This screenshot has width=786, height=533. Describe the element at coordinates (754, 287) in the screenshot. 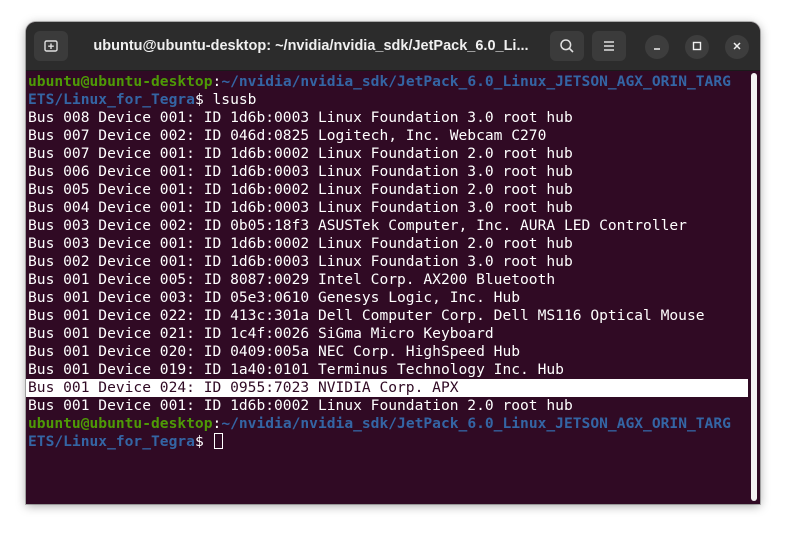

I see `scrollbar` at that location.